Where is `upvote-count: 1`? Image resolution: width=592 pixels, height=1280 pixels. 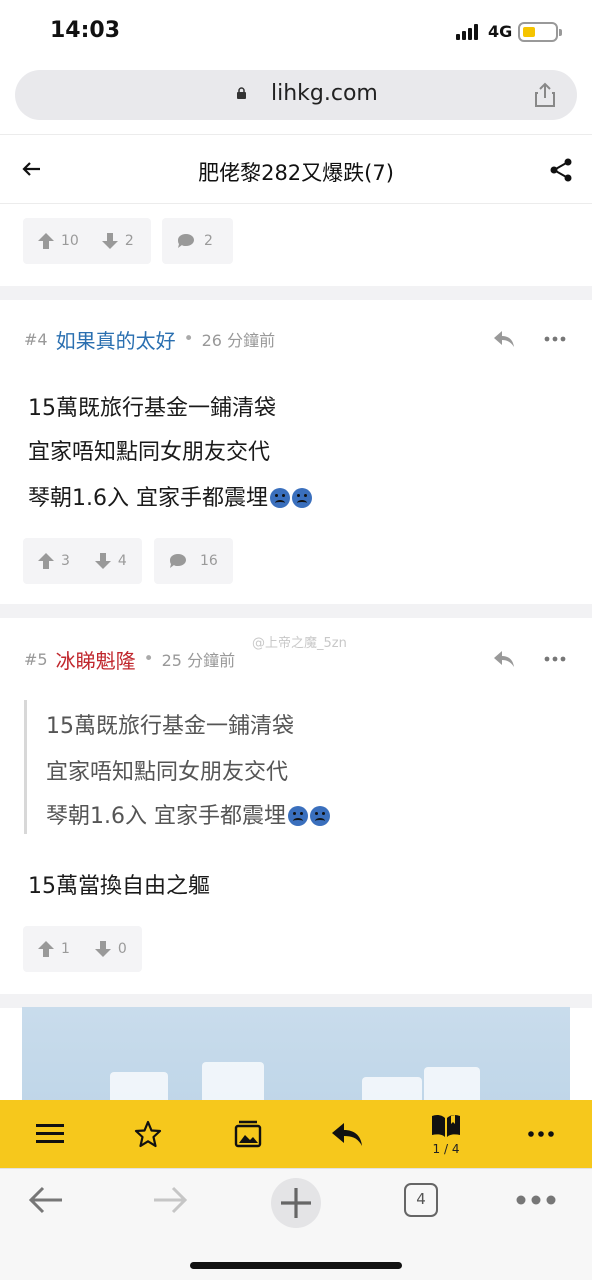 upvote-count: 1 is located at coordinates (65, 949).